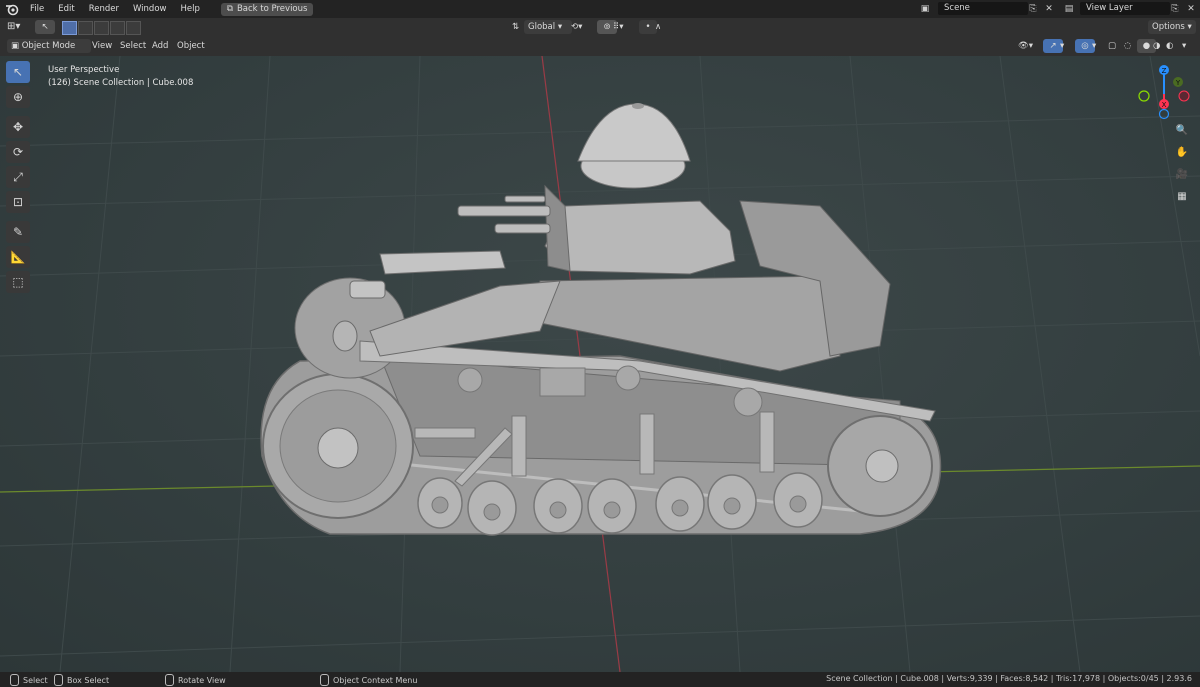 This screenshot has height=687, width=1200. Describe the element at coordinates (618, 27) in the screenshot. I see `snap-target-icon: ⠿▾` at that location.